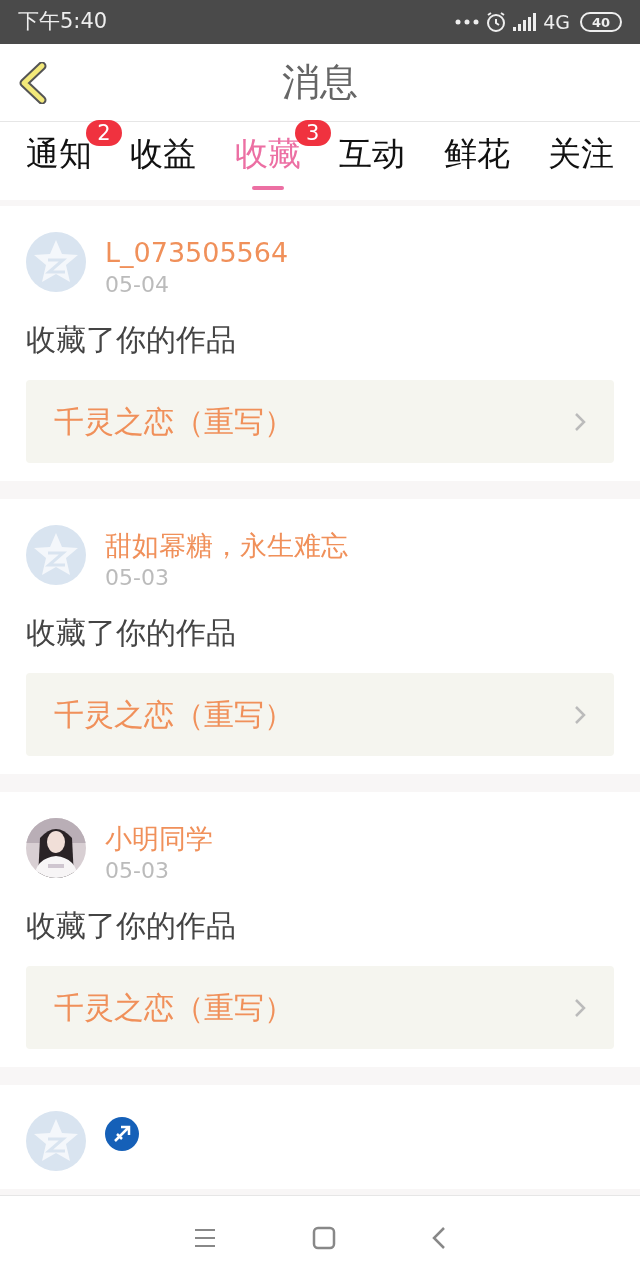 The height and width of the screenshot is (1280, 640). What do you see at coordinates (205, 1238) in the screenshot?
I see `menu-icon` at bounding box center [205, 1238].